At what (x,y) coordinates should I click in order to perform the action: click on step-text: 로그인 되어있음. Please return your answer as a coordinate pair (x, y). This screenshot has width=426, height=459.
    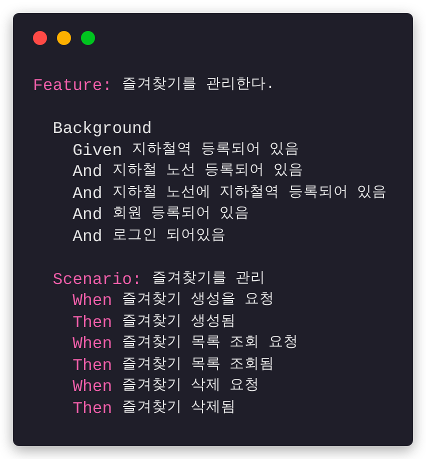
    Looking at the image, I should click on (169, 236).